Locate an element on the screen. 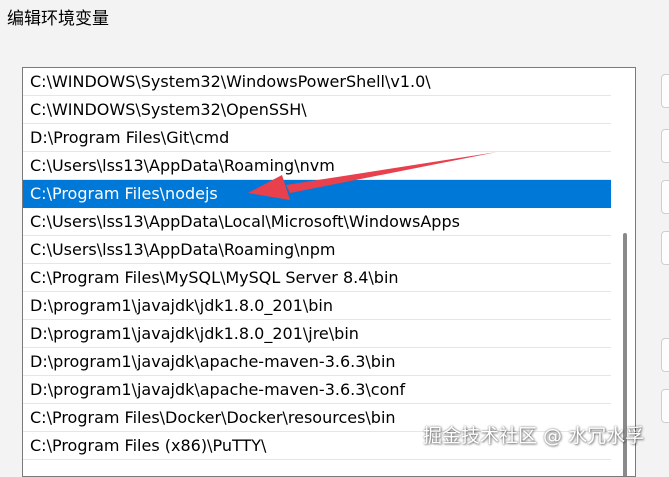 This screenshot has height=477, width=669. path-list-item-selected: C:\Program Files\nodejs is located at coordinates (317, 194).